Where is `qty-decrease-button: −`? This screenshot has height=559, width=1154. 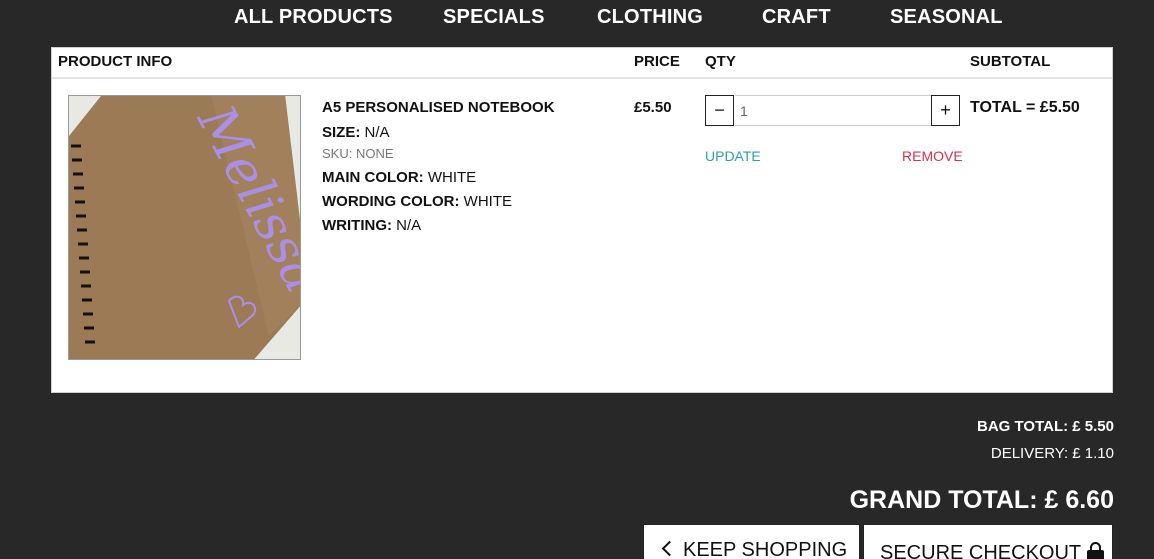 qty-decrease-button: − is located at coordinates (719, 110).